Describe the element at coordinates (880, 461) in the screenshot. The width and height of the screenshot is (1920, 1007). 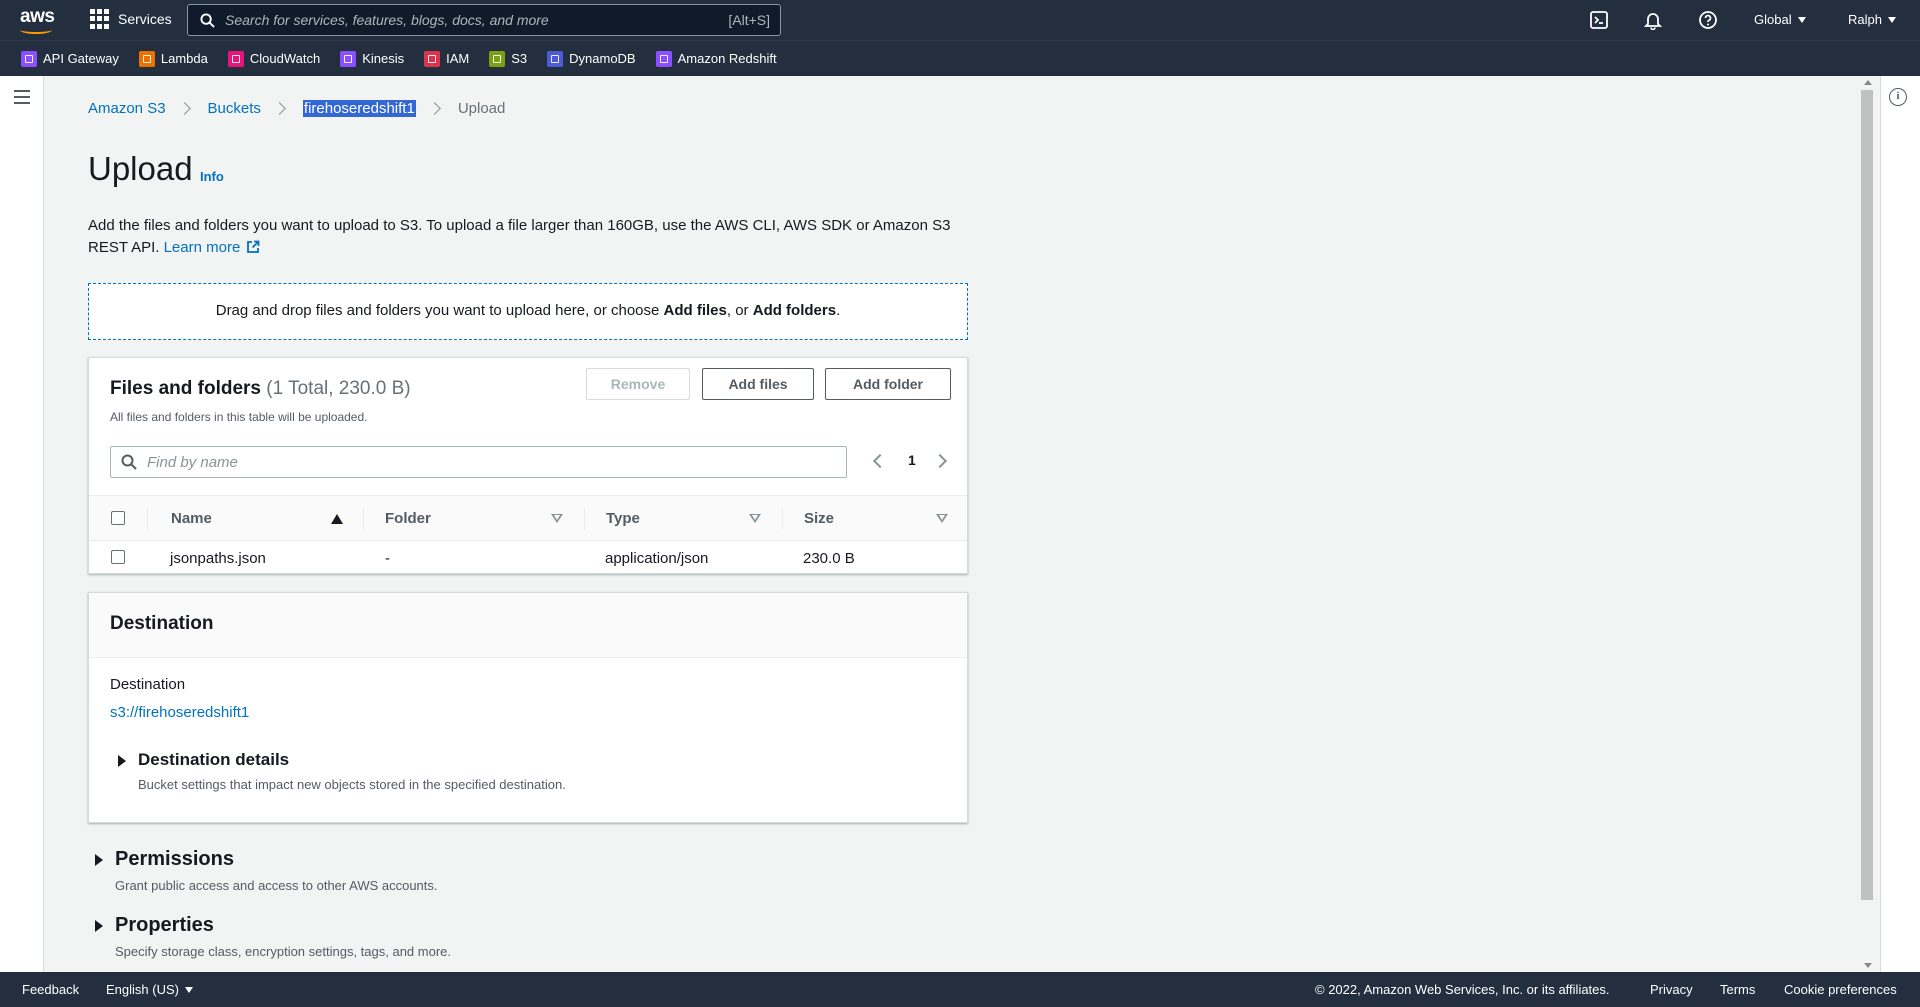
I see `chevron-left-icon` at that location.